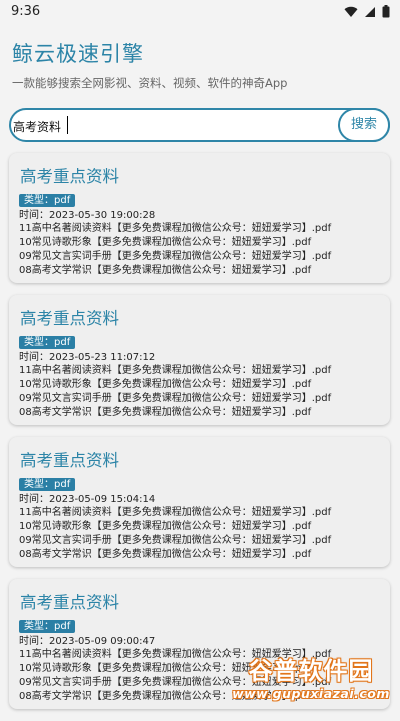 The width and height of the screenshot is (400, 721). Describe the element at coordinates (173, 126) in the screenshot. I see `search-input` at that location.